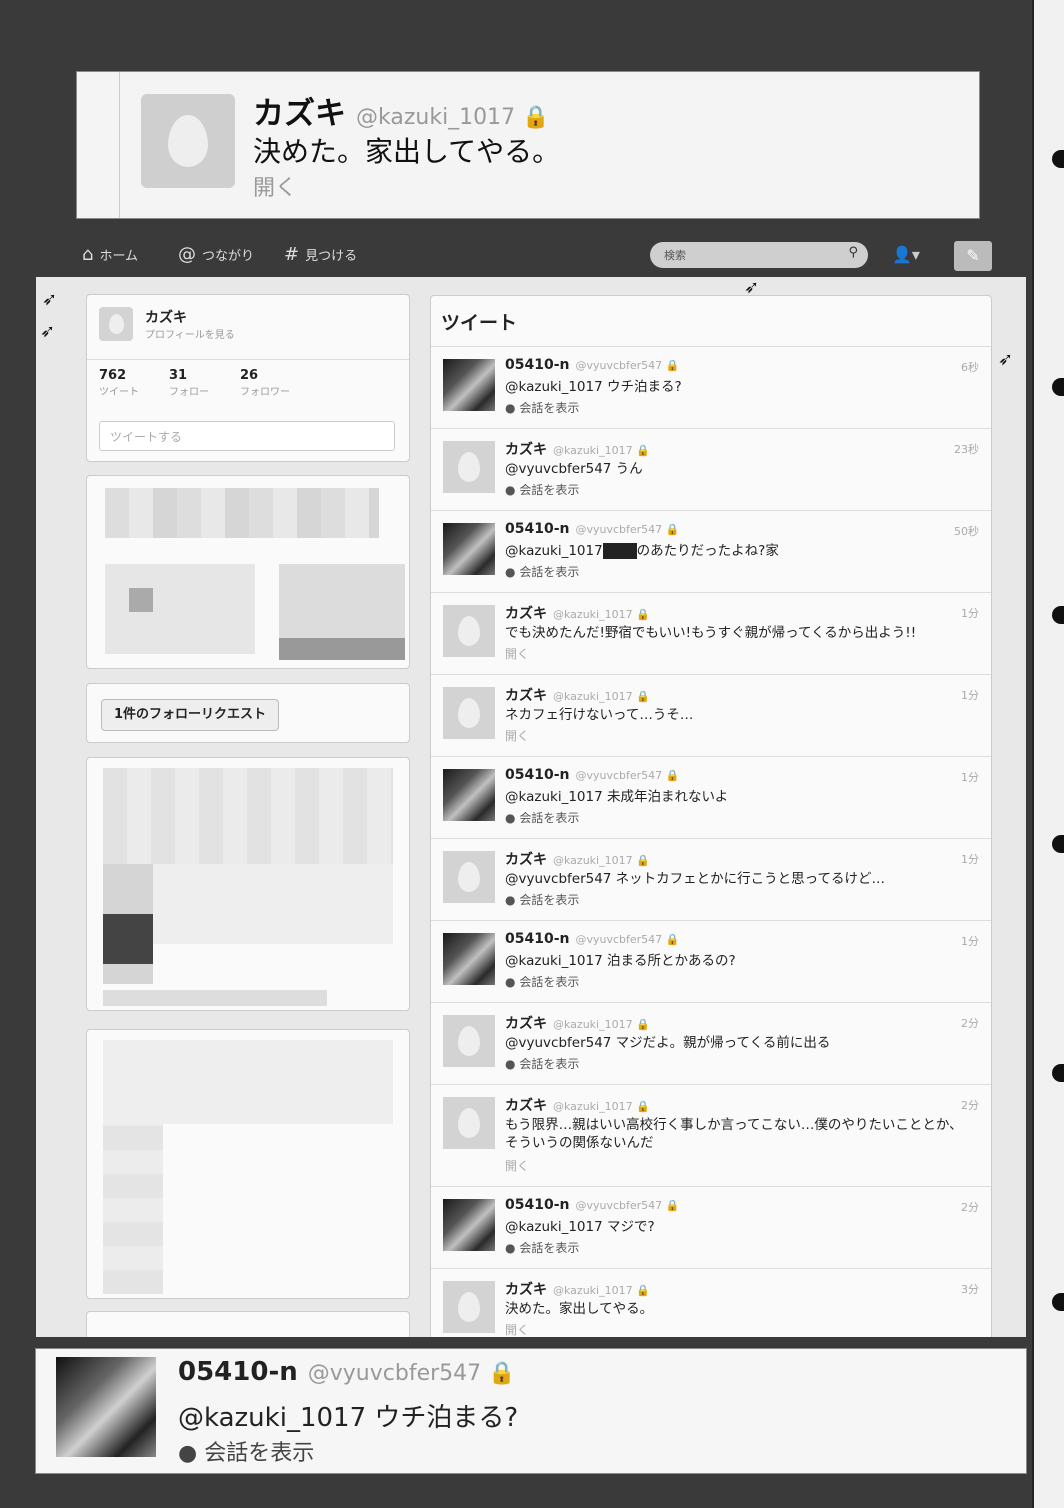 The image size is (1064, 1508). I want to click on egg-avatar, so click(188, 141).